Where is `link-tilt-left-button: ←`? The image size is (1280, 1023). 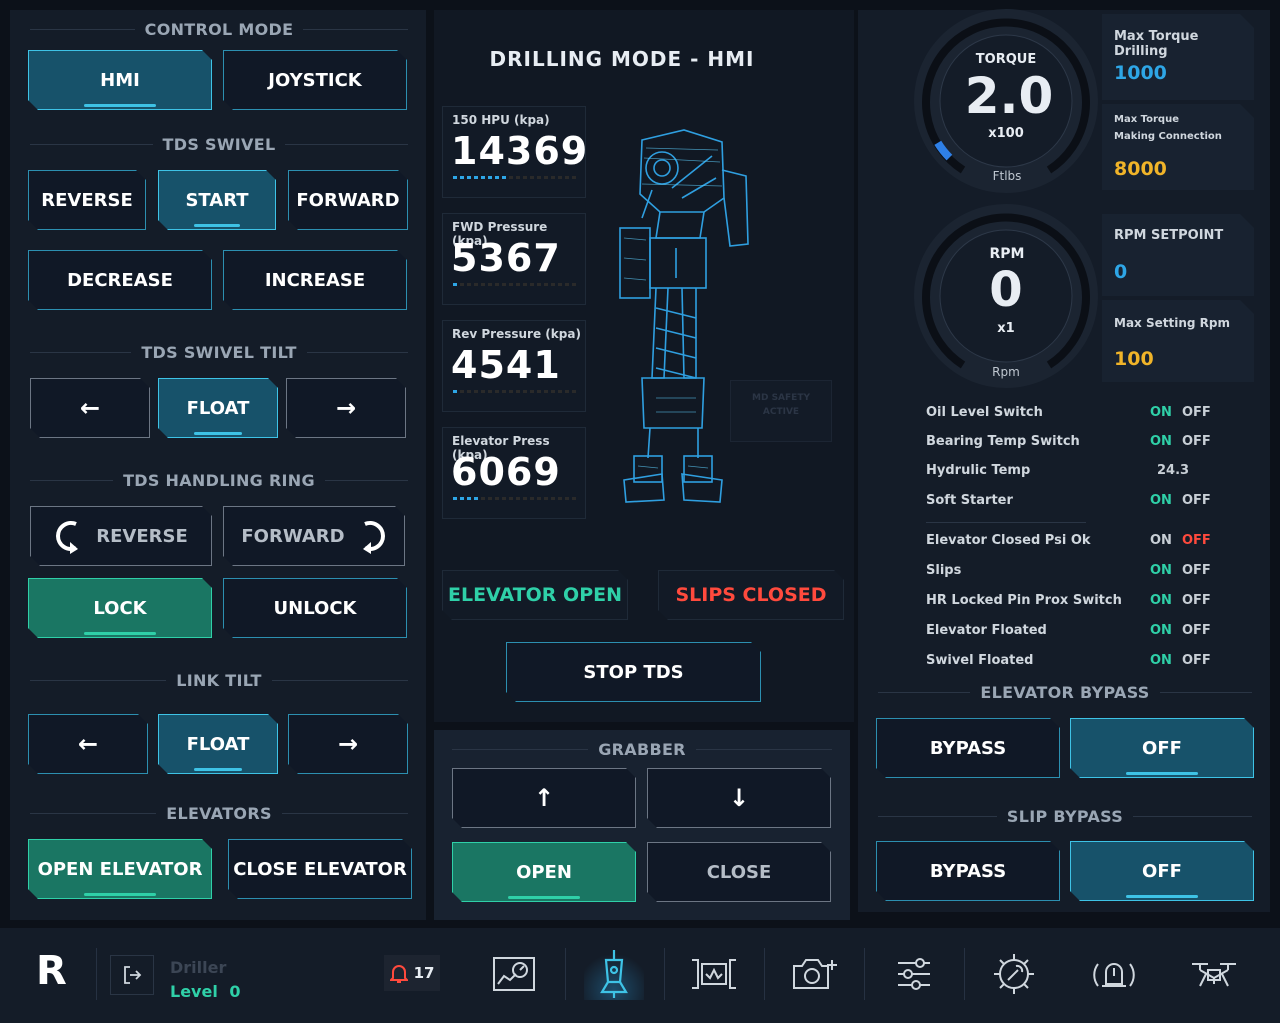
link-tilt-left-button: ← is located at coordinates (88, 744).